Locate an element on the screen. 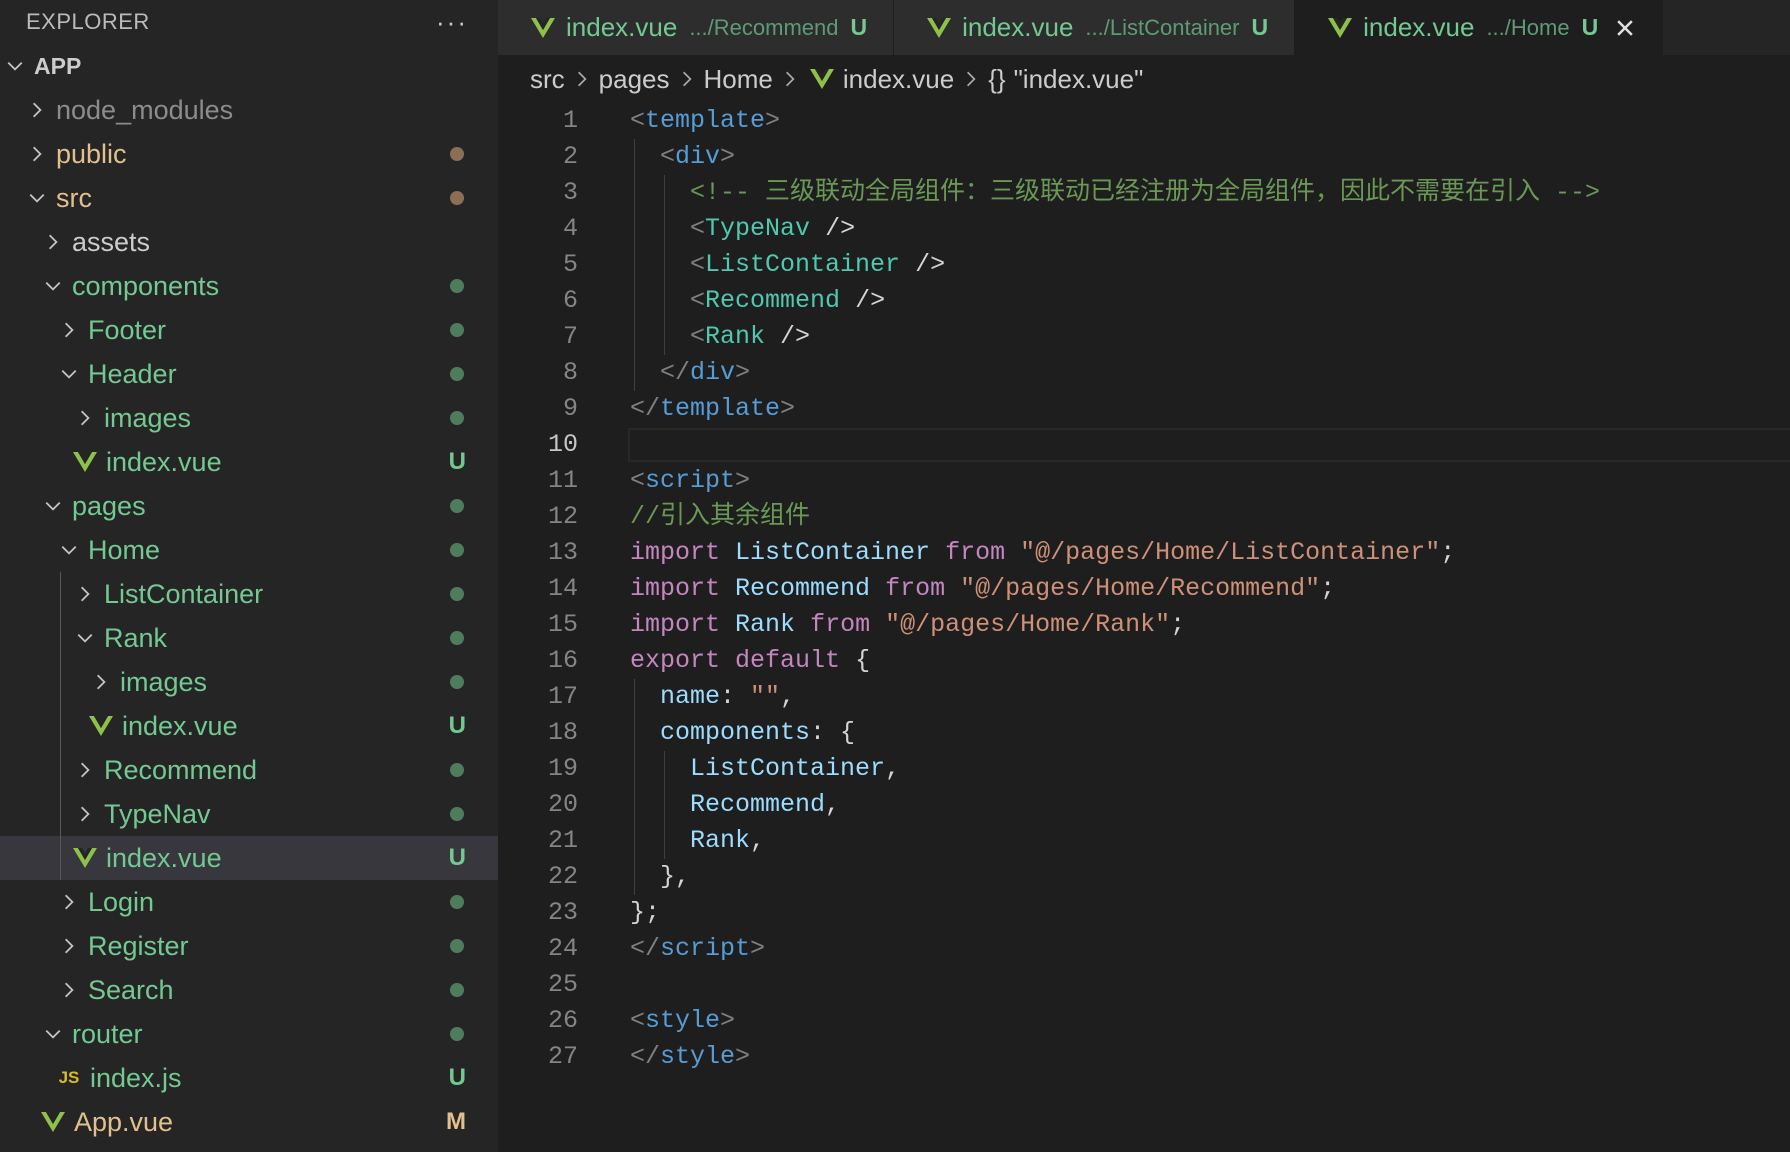 This screenshot has width=1790, height=1152. code-line: 9 </template> is located at coordinates (1144, 409).